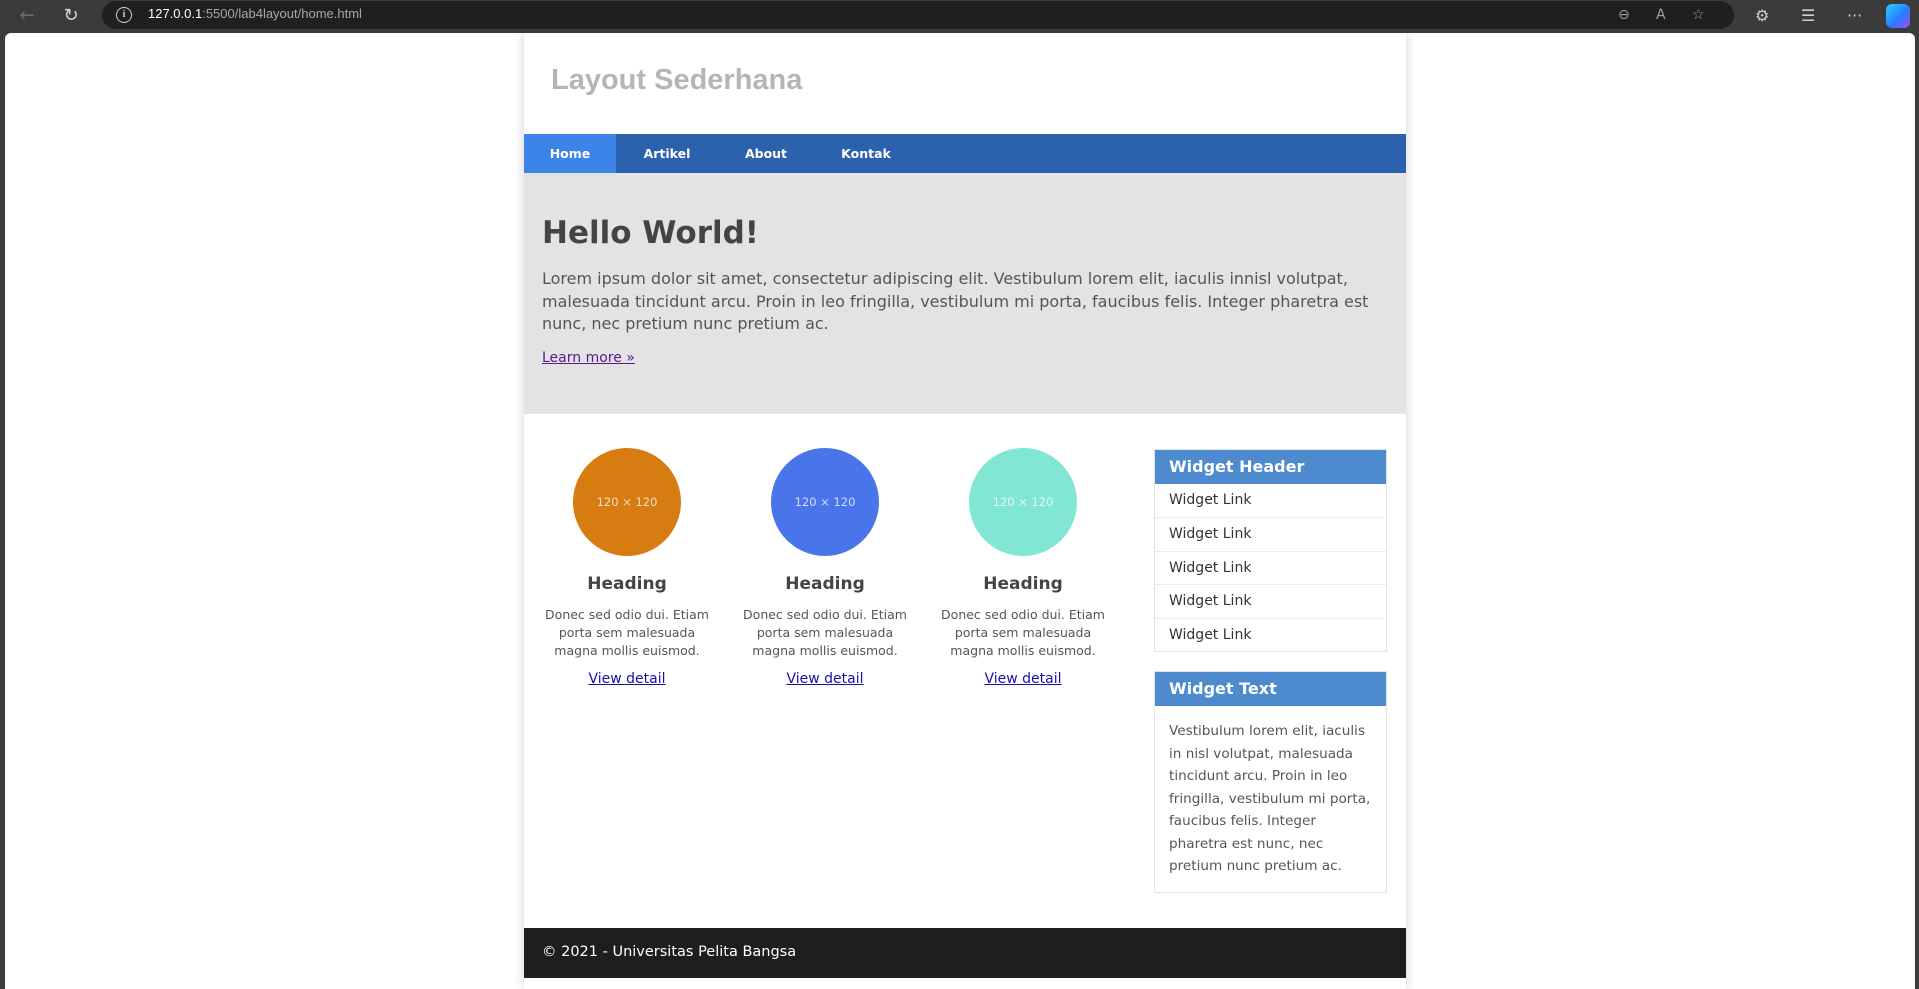  Describe the element at coordinates (669, 952) in the screenshot. I see `footer-text: © 2021 - Universitas Pelita Bangsa` at that location.